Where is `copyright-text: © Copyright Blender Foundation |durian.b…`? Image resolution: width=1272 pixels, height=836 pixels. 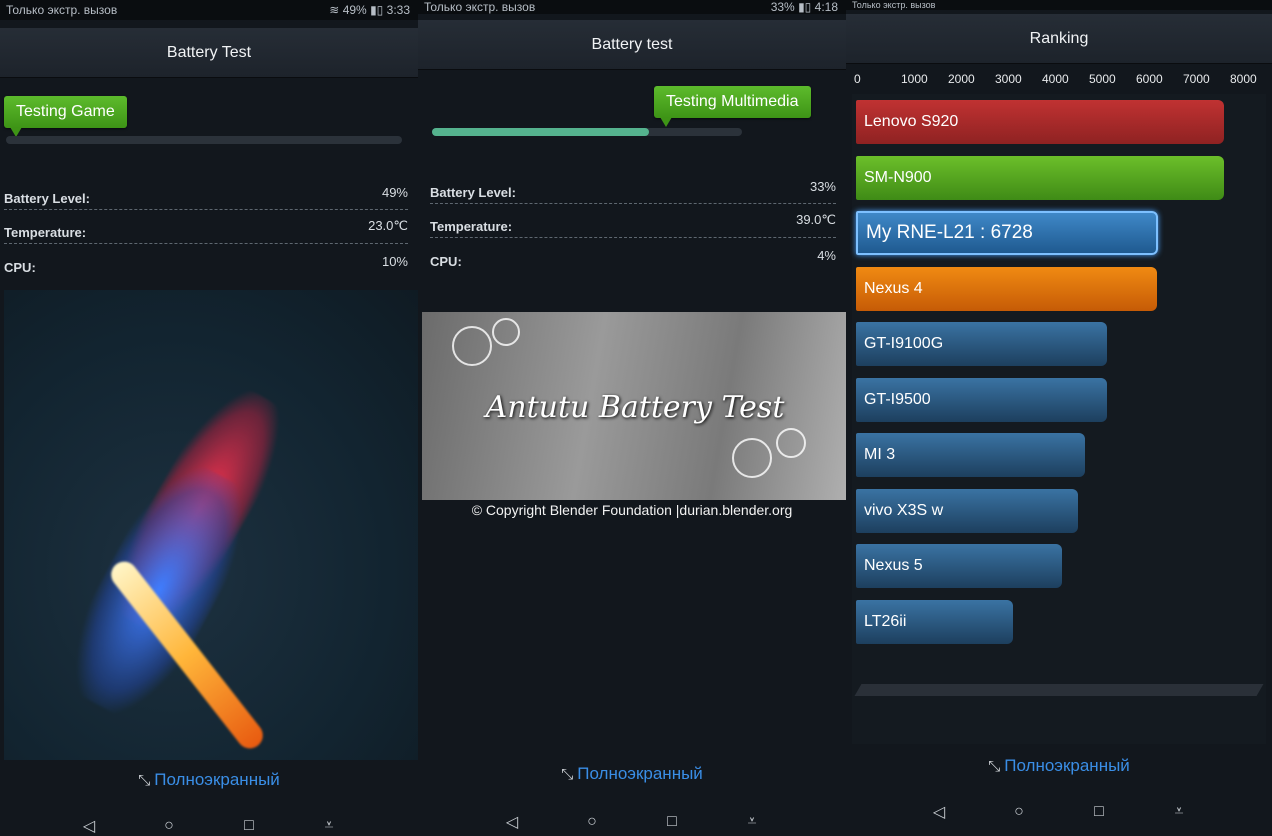 copyright-text: © Copyright Blender Foundation |durian.b… is located at coordinates (632, 510).